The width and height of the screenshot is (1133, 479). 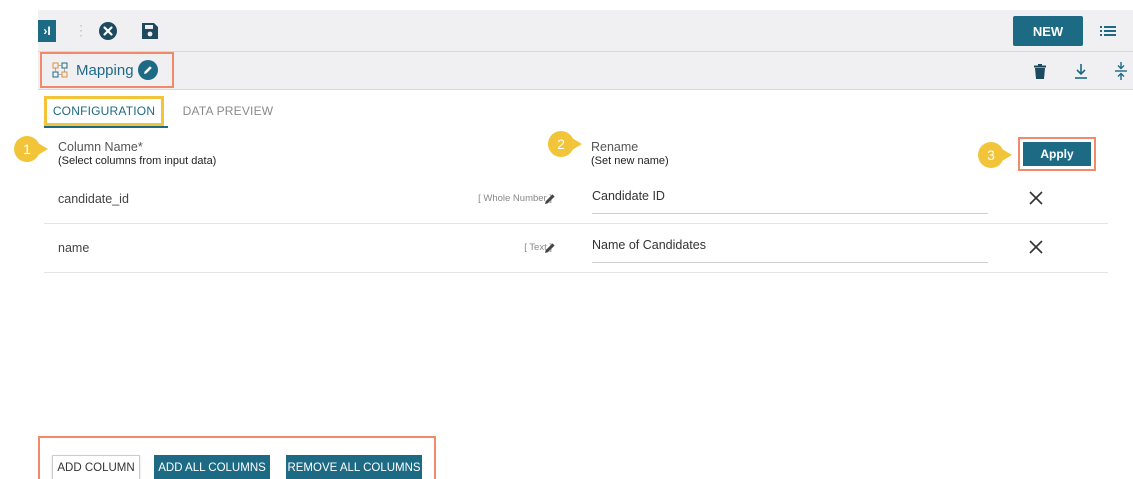 I want to click on rename-header-title: Rename, so click(x=615, y=147).